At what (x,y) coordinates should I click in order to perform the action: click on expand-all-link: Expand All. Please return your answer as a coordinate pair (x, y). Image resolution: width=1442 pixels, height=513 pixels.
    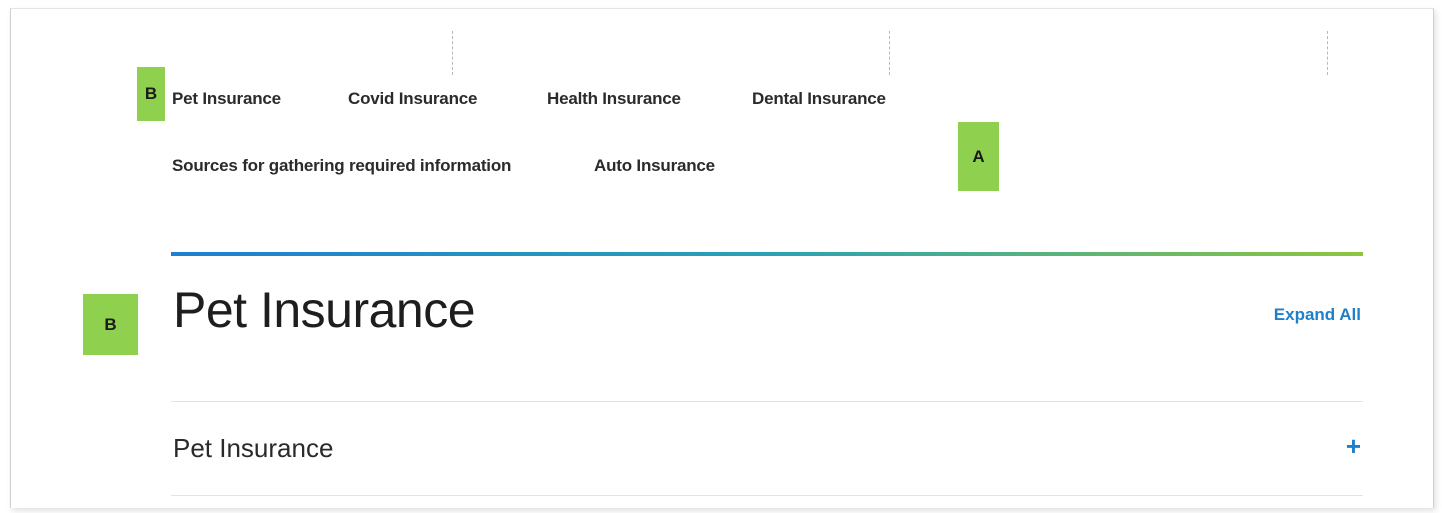
    Looking at the image, I should click on (1317, 315).